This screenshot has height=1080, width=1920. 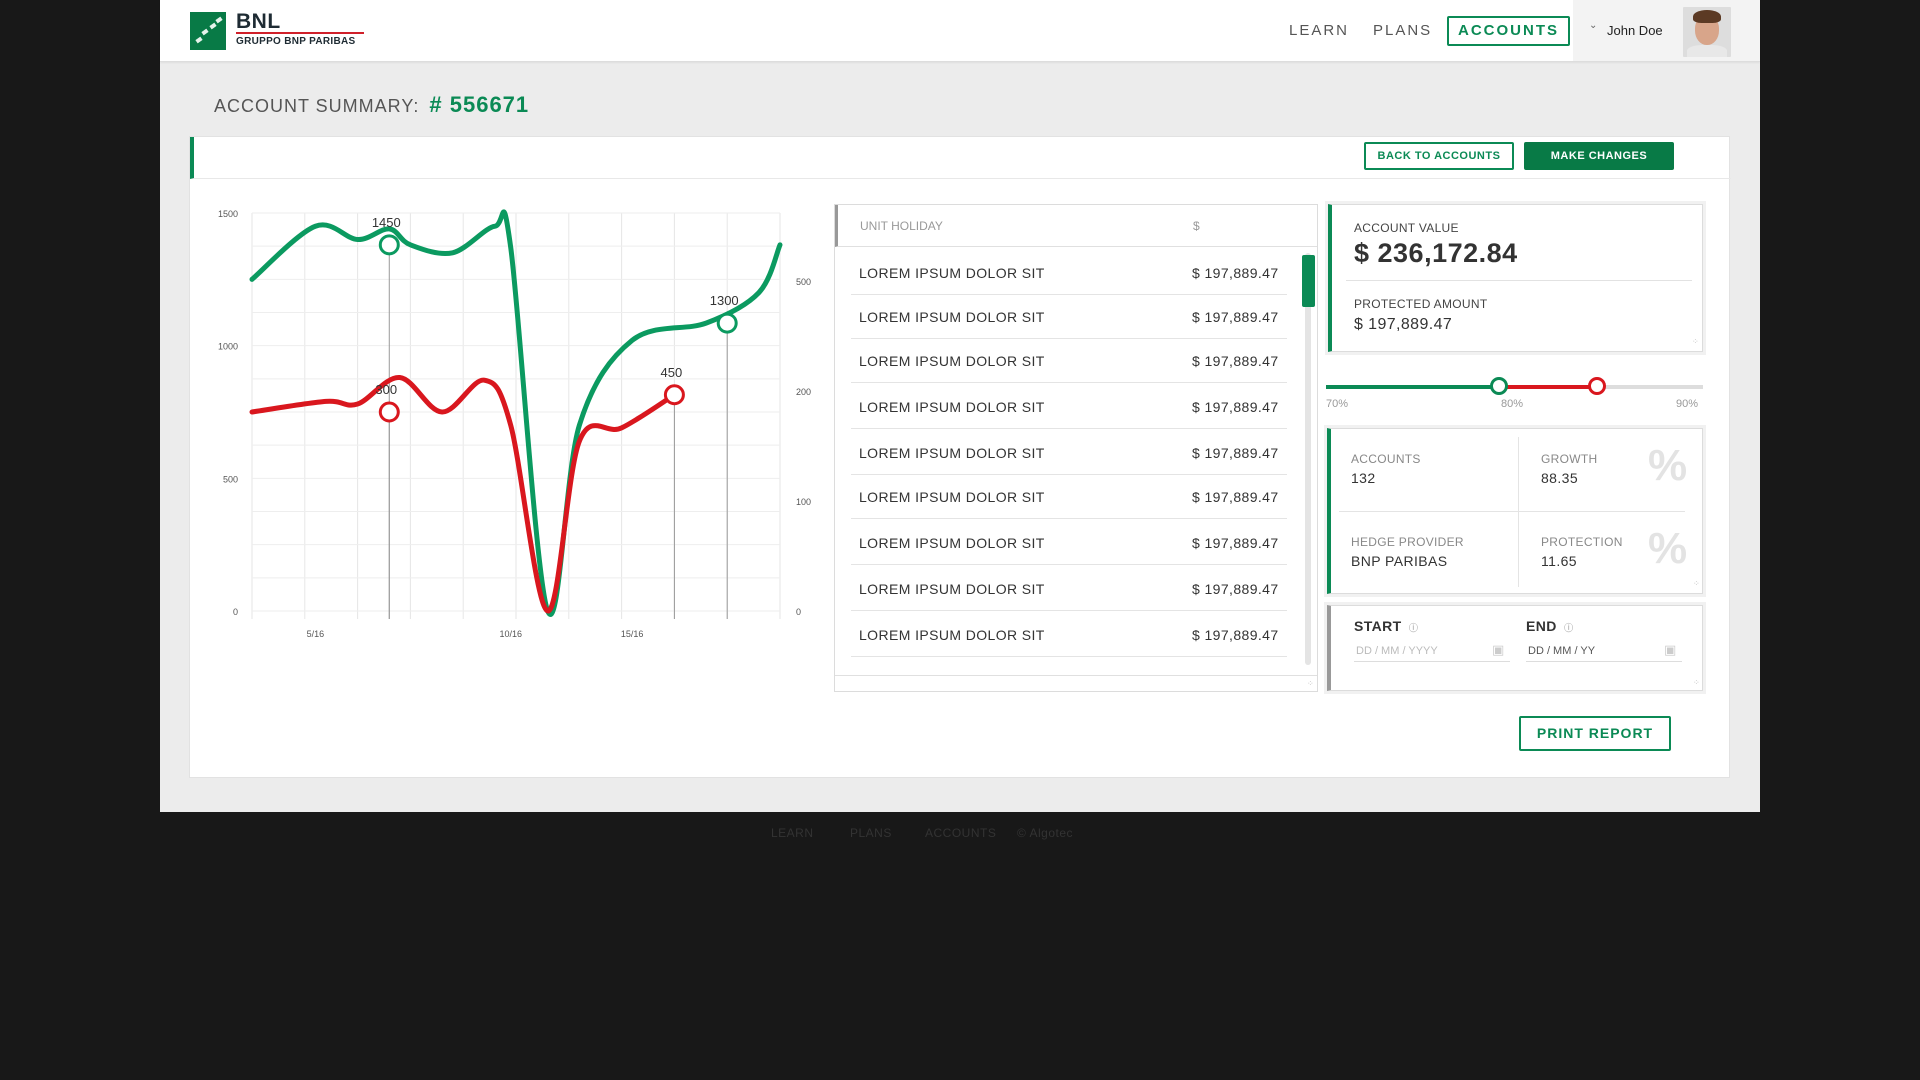 I want to click on start-date-field: DD / MM / YYYY ▣, so click(x=1432, y=651).